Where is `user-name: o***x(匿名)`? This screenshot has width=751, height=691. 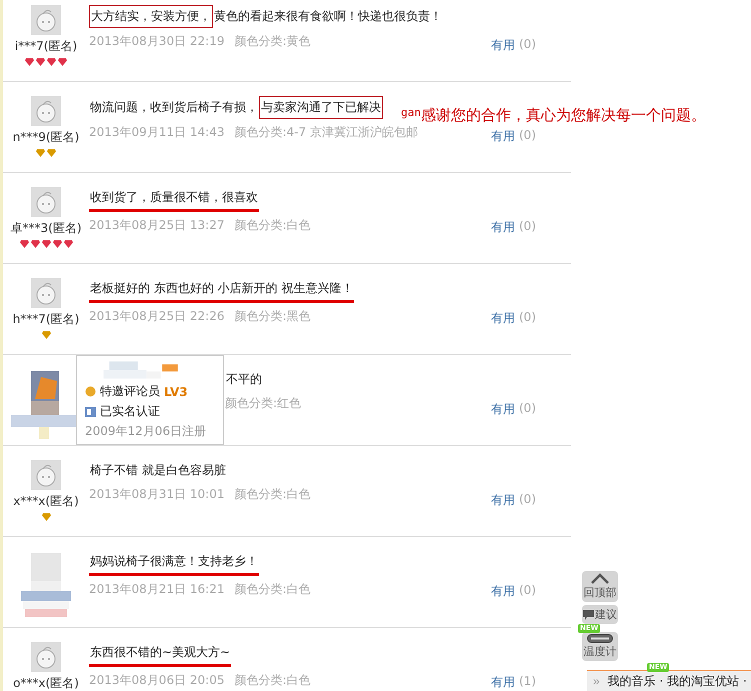
user-name: o***x(匿名) is located at coordinates (46, 683).